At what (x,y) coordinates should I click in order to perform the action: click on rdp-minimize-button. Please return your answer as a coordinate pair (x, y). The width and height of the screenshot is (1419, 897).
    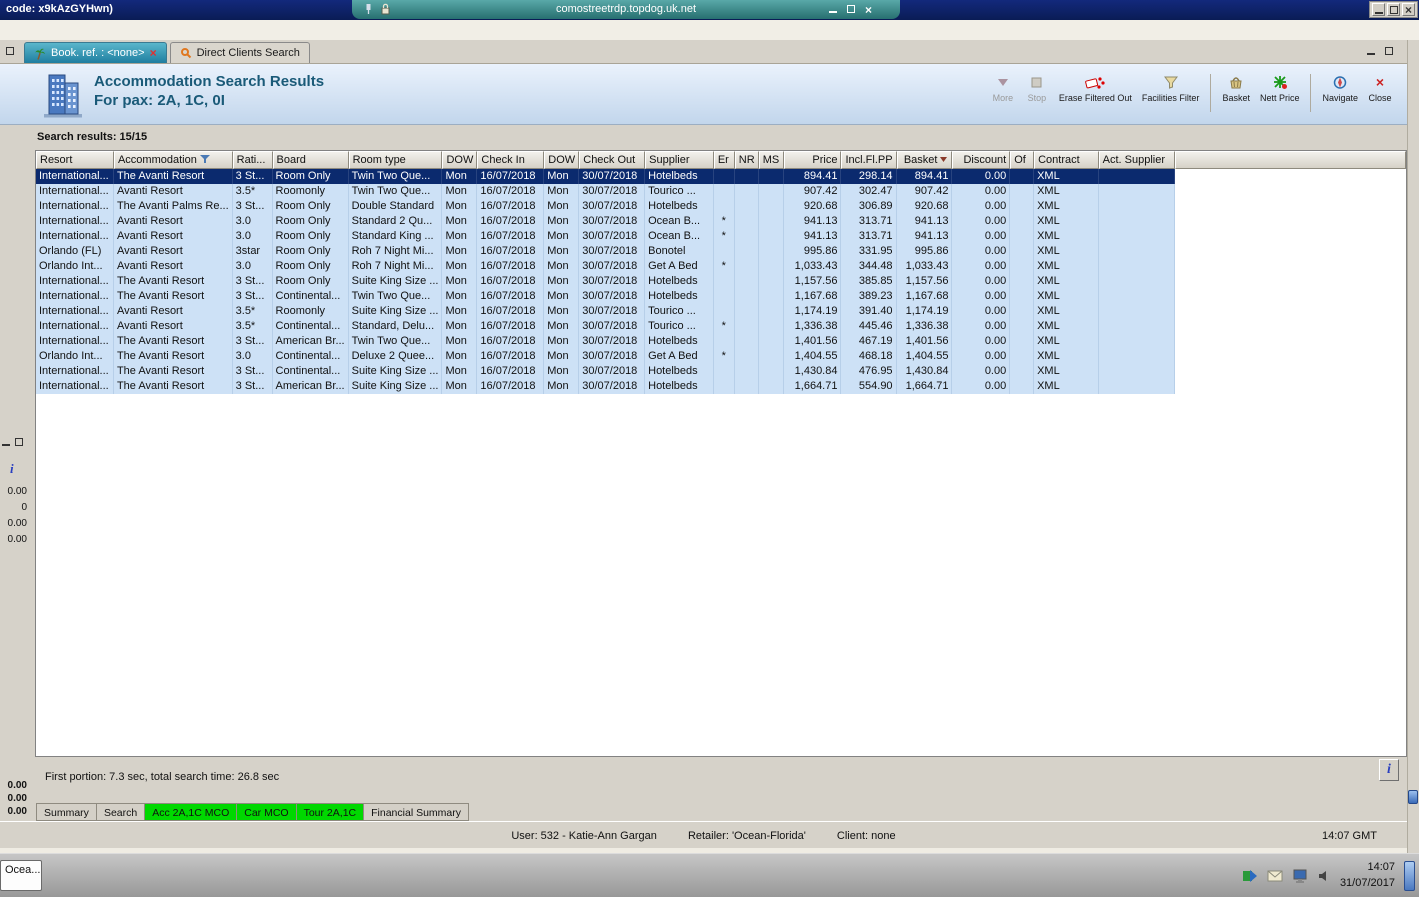
    Looking at the image, I should click on (832, 10).